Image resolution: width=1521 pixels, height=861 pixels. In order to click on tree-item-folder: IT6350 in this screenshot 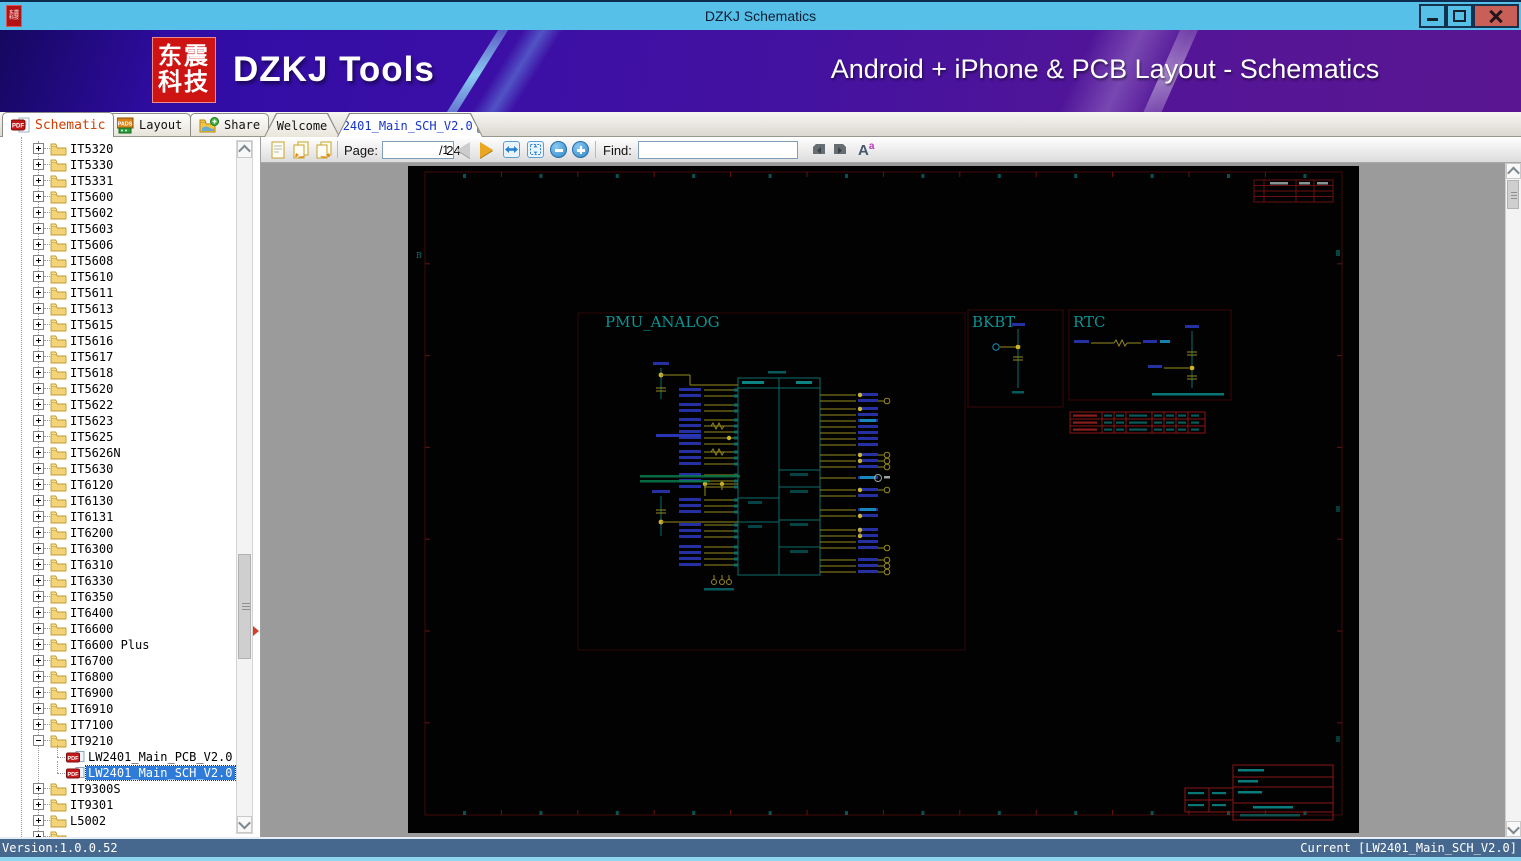, I will do `click(120, 597)`.